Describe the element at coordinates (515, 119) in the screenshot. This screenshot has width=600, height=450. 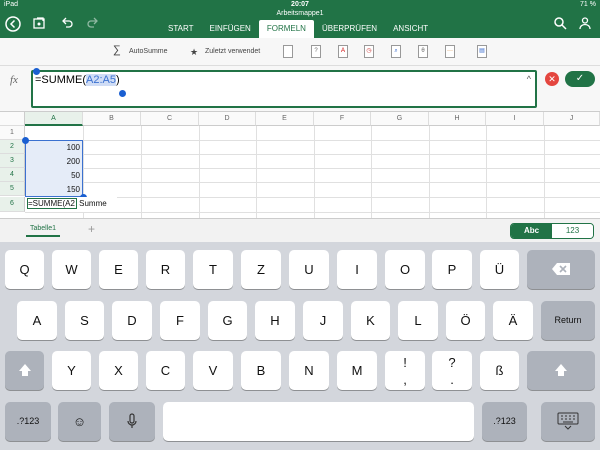
I see `column-header-i: I` at that location.